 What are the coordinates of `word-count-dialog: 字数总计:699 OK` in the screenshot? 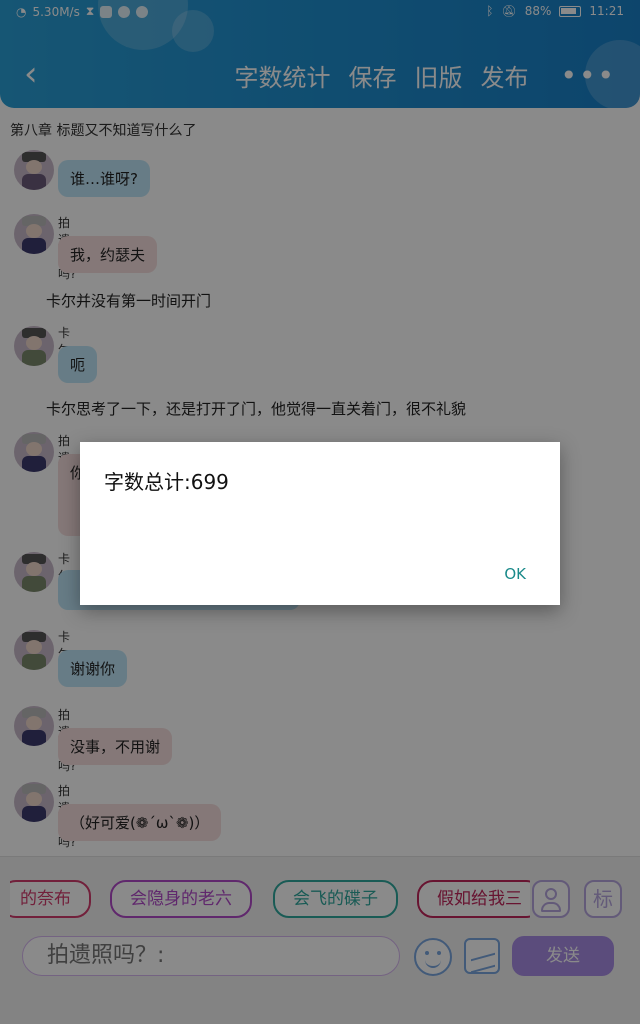 It's located at (320, 523).